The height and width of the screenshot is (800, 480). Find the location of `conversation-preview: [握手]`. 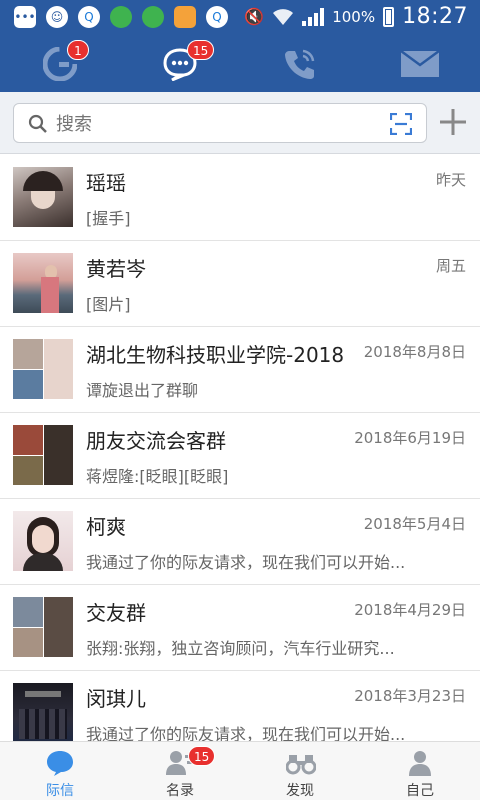

conversation-preview: [握手] is located at coordinates (108, 218).